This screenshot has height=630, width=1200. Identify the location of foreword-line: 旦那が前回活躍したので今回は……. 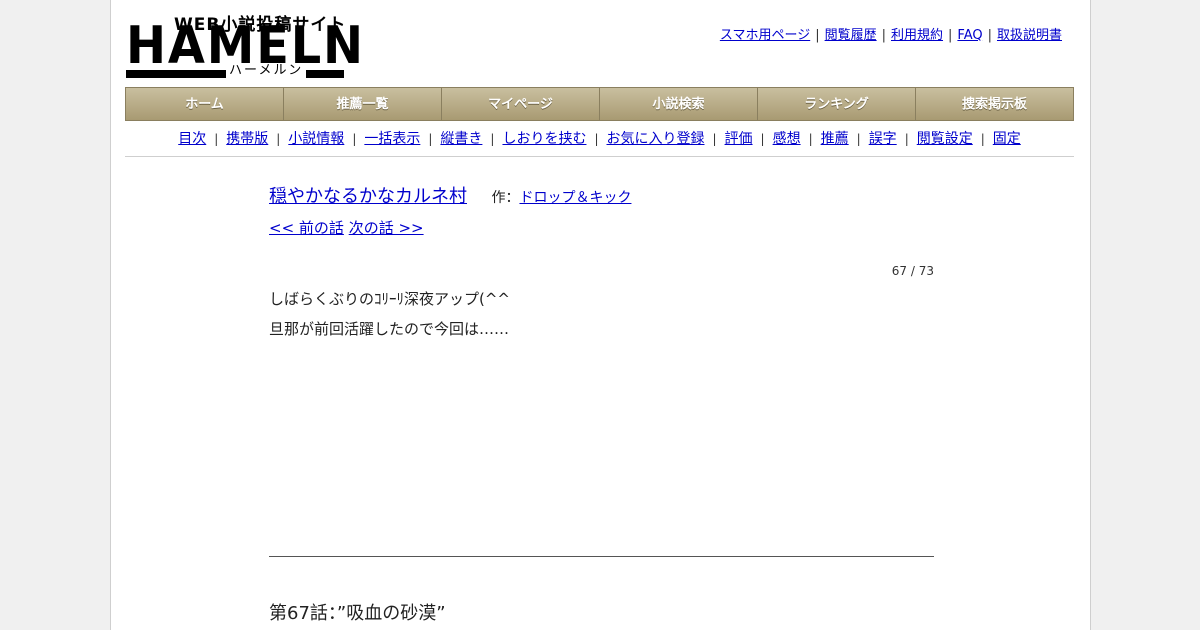
(389, 329).